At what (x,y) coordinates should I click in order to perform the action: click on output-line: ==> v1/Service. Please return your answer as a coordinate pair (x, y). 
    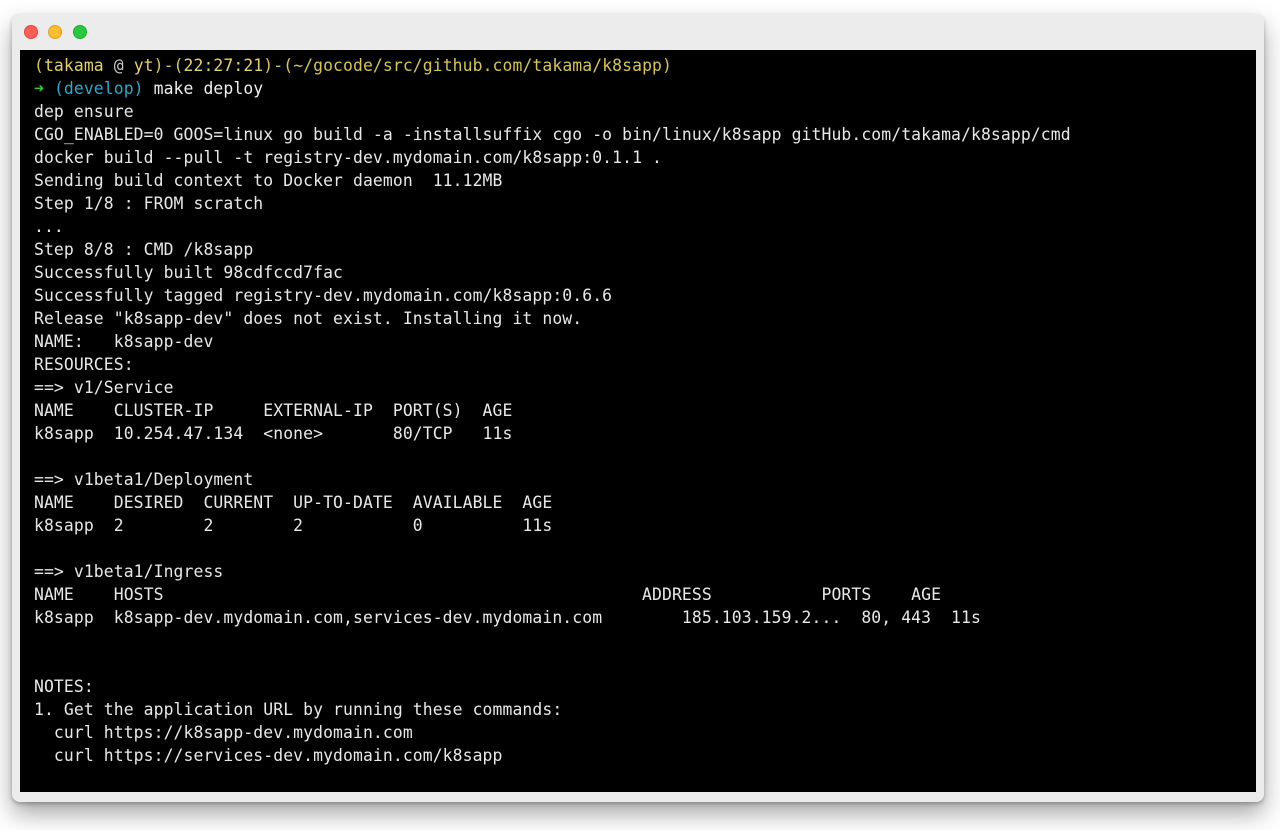
    Looking at the image, I should click on (104, 387).